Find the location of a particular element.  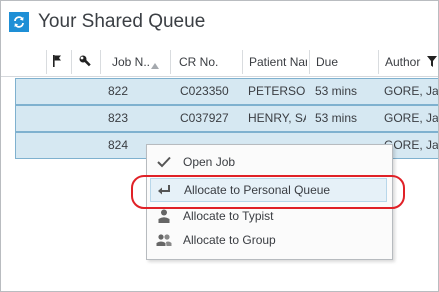

column-header-due: Due is located at coordinates (341, 62).